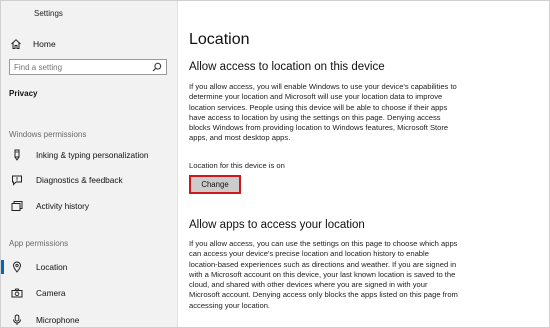 This screenshot has width=550, height=328. I want to click on sidebar-item-microphone: Microphone, so click(89, 319).